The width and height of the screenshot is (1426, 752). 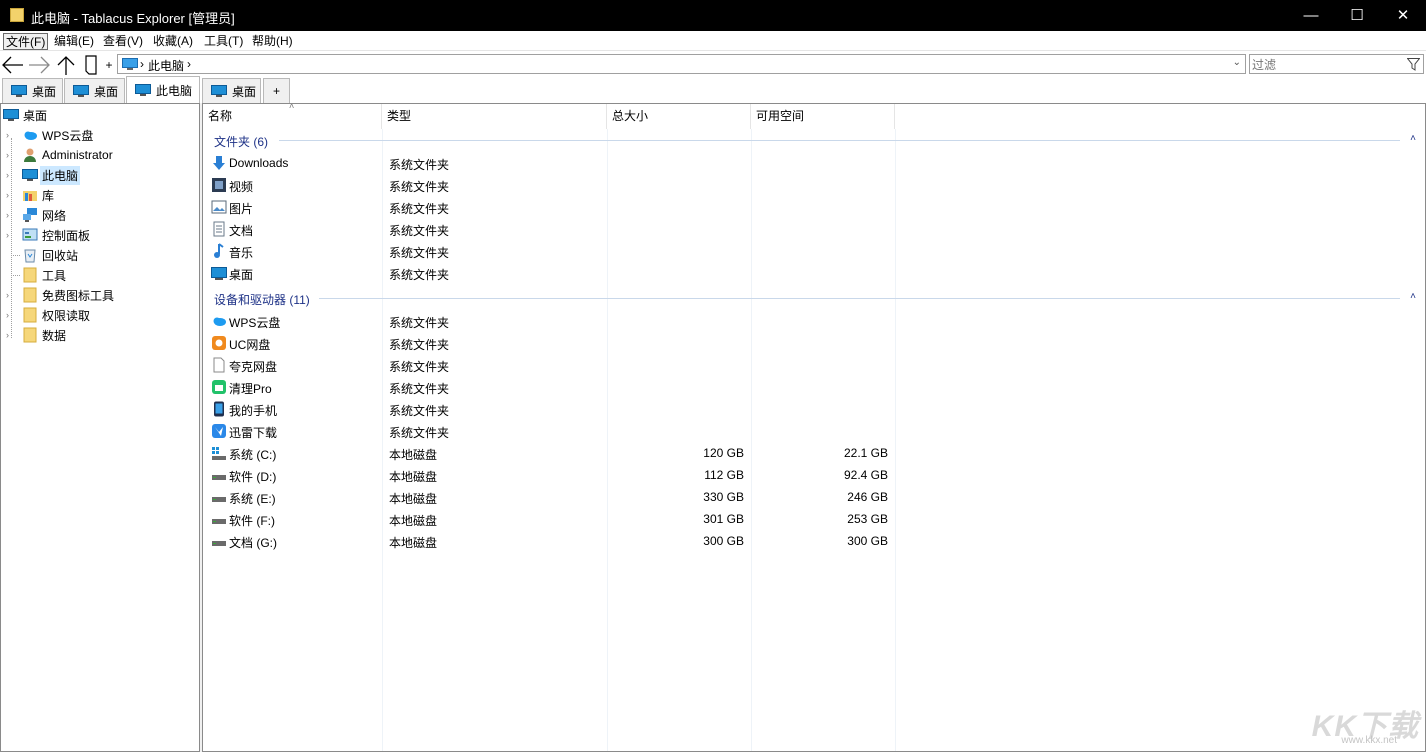 What do you see at coordinates (276, 90) in the screenshot?
I see `new-tab-button: +` at bounding box center [276, 90].